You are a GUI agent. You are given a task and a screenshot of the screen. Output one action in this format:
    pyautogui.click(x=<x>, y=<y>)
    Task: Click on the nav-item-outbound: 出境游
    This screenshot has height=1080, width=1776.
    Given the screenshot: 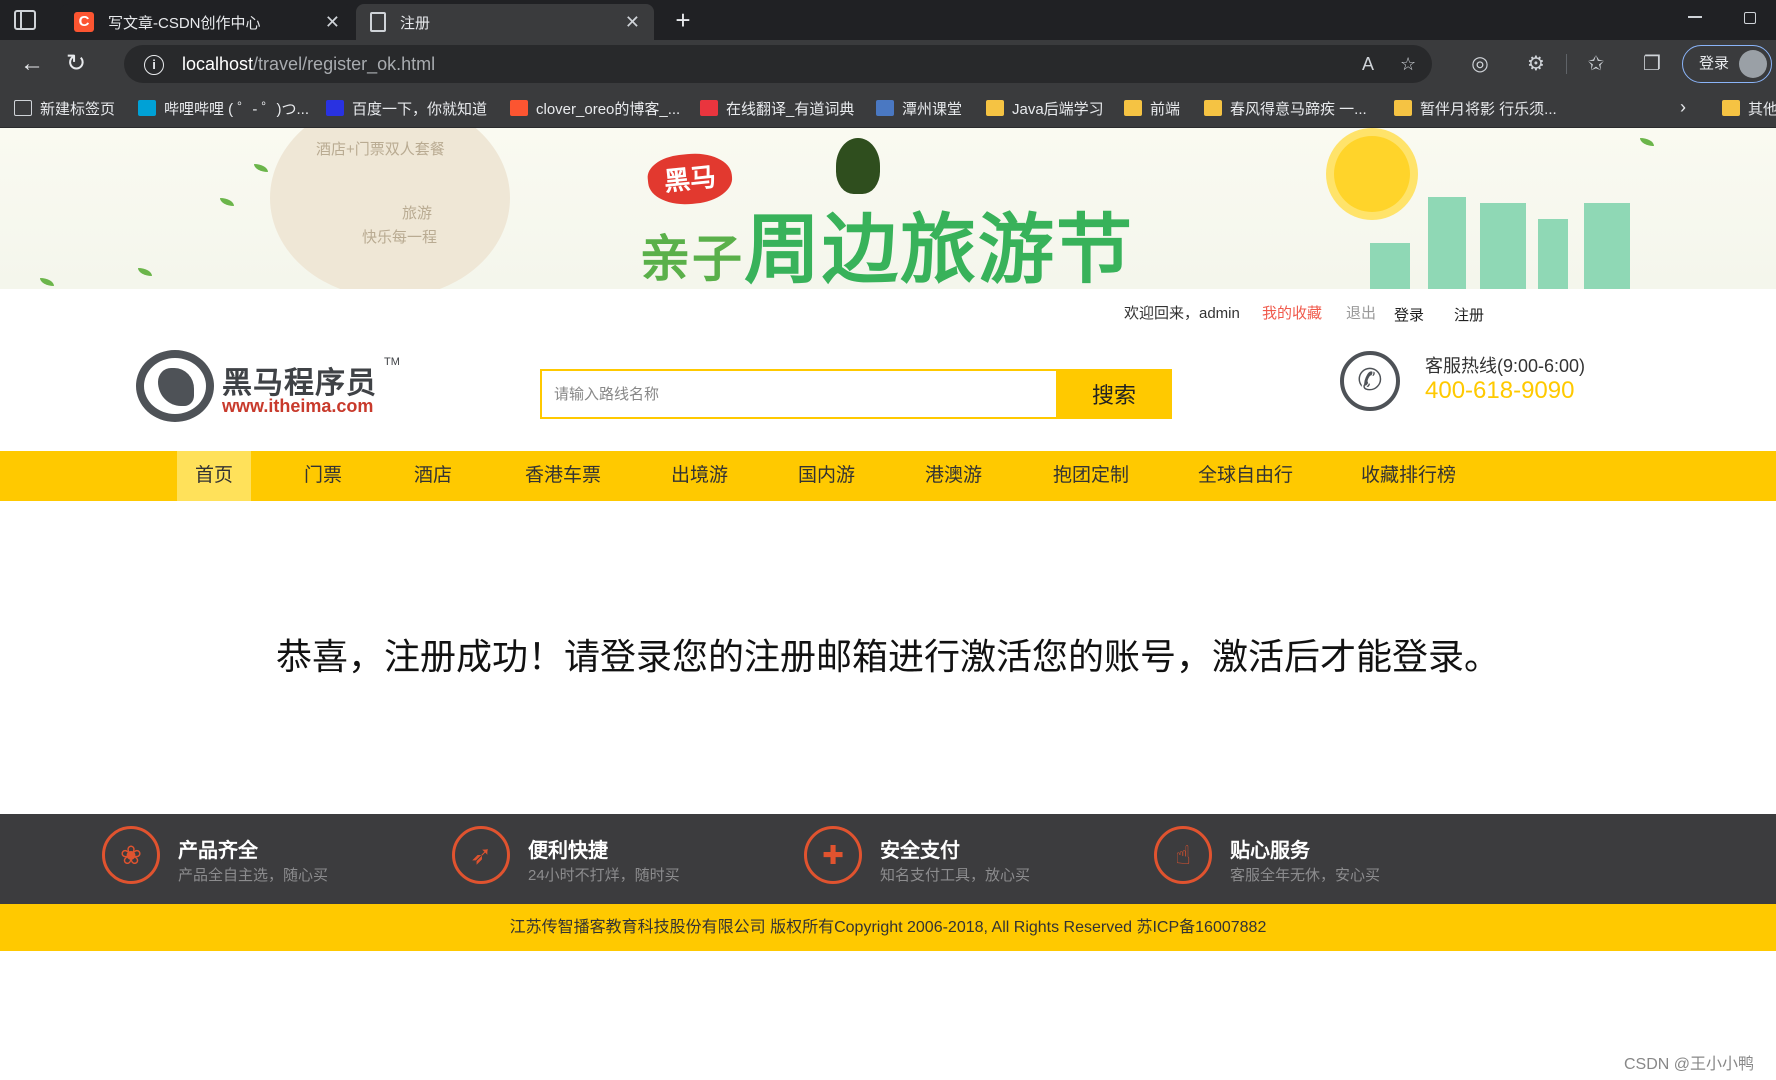 What is the action you would take?
    pyautogui.click(x=699, y=476)
    